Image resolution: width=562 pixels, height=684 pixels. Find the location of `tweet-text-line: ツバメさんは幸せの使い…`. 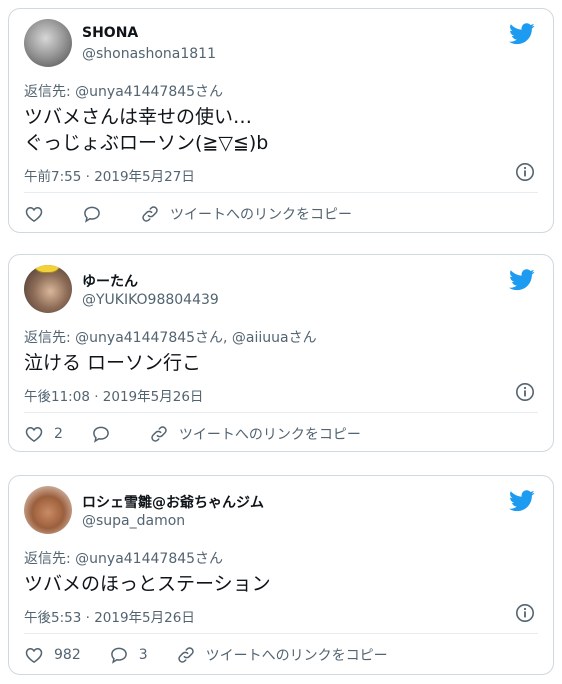

tweet-text-line: ツバメさんは幸せの使い… is located at coordinates (138, 117).